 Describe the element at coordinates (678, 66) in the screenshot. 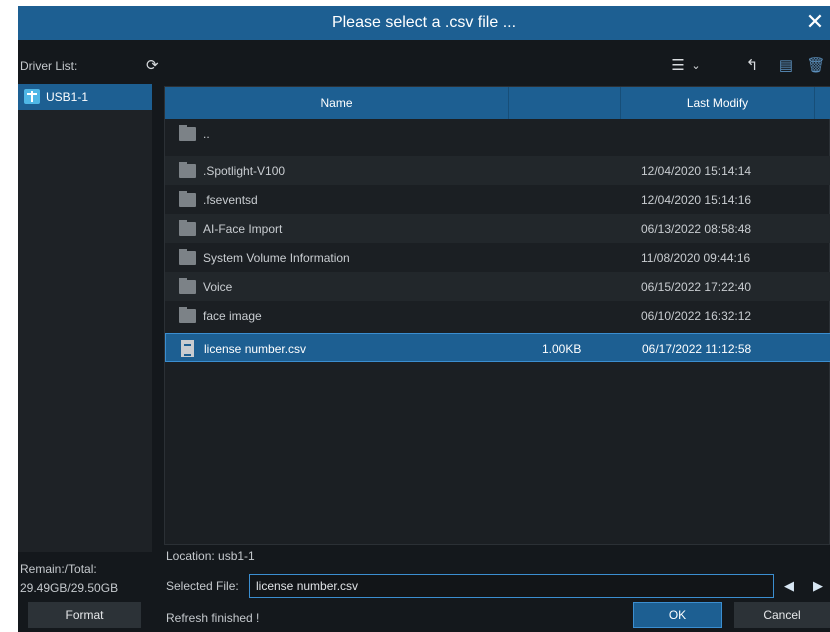

I see `list-view-icon: ☰` at that location.